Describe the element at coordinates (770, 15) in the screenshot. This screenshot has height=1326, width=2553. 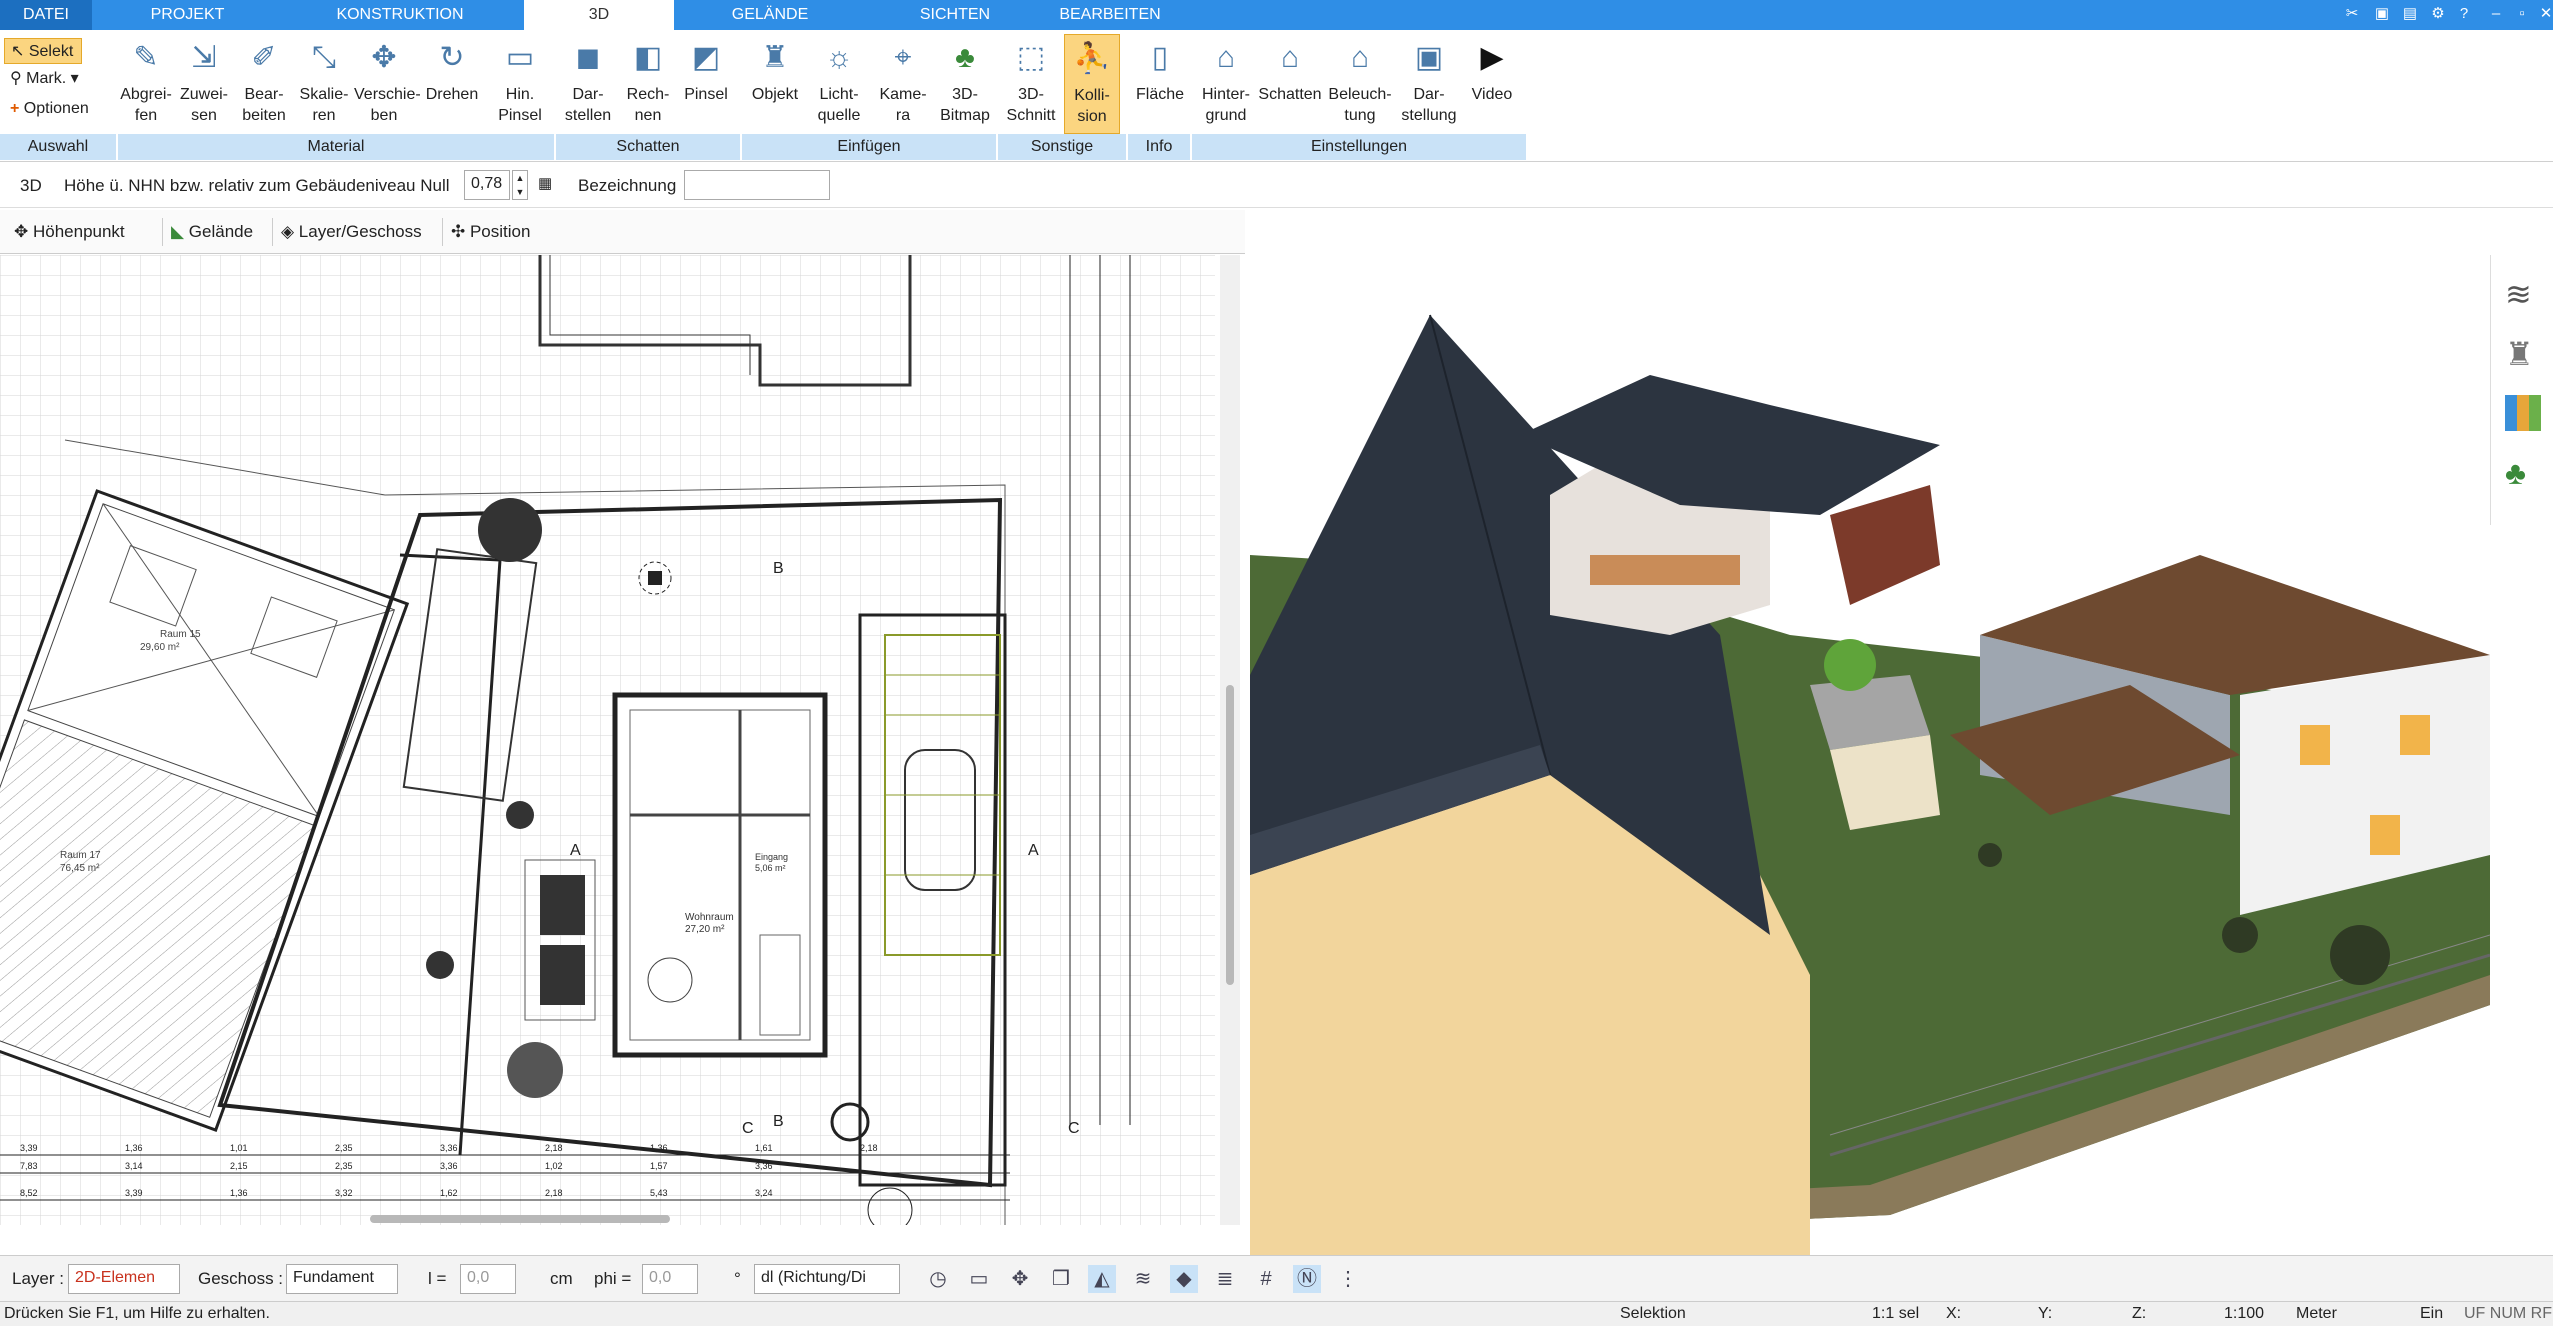
I see `tab-gelaende: GELÄNDE` at that location.